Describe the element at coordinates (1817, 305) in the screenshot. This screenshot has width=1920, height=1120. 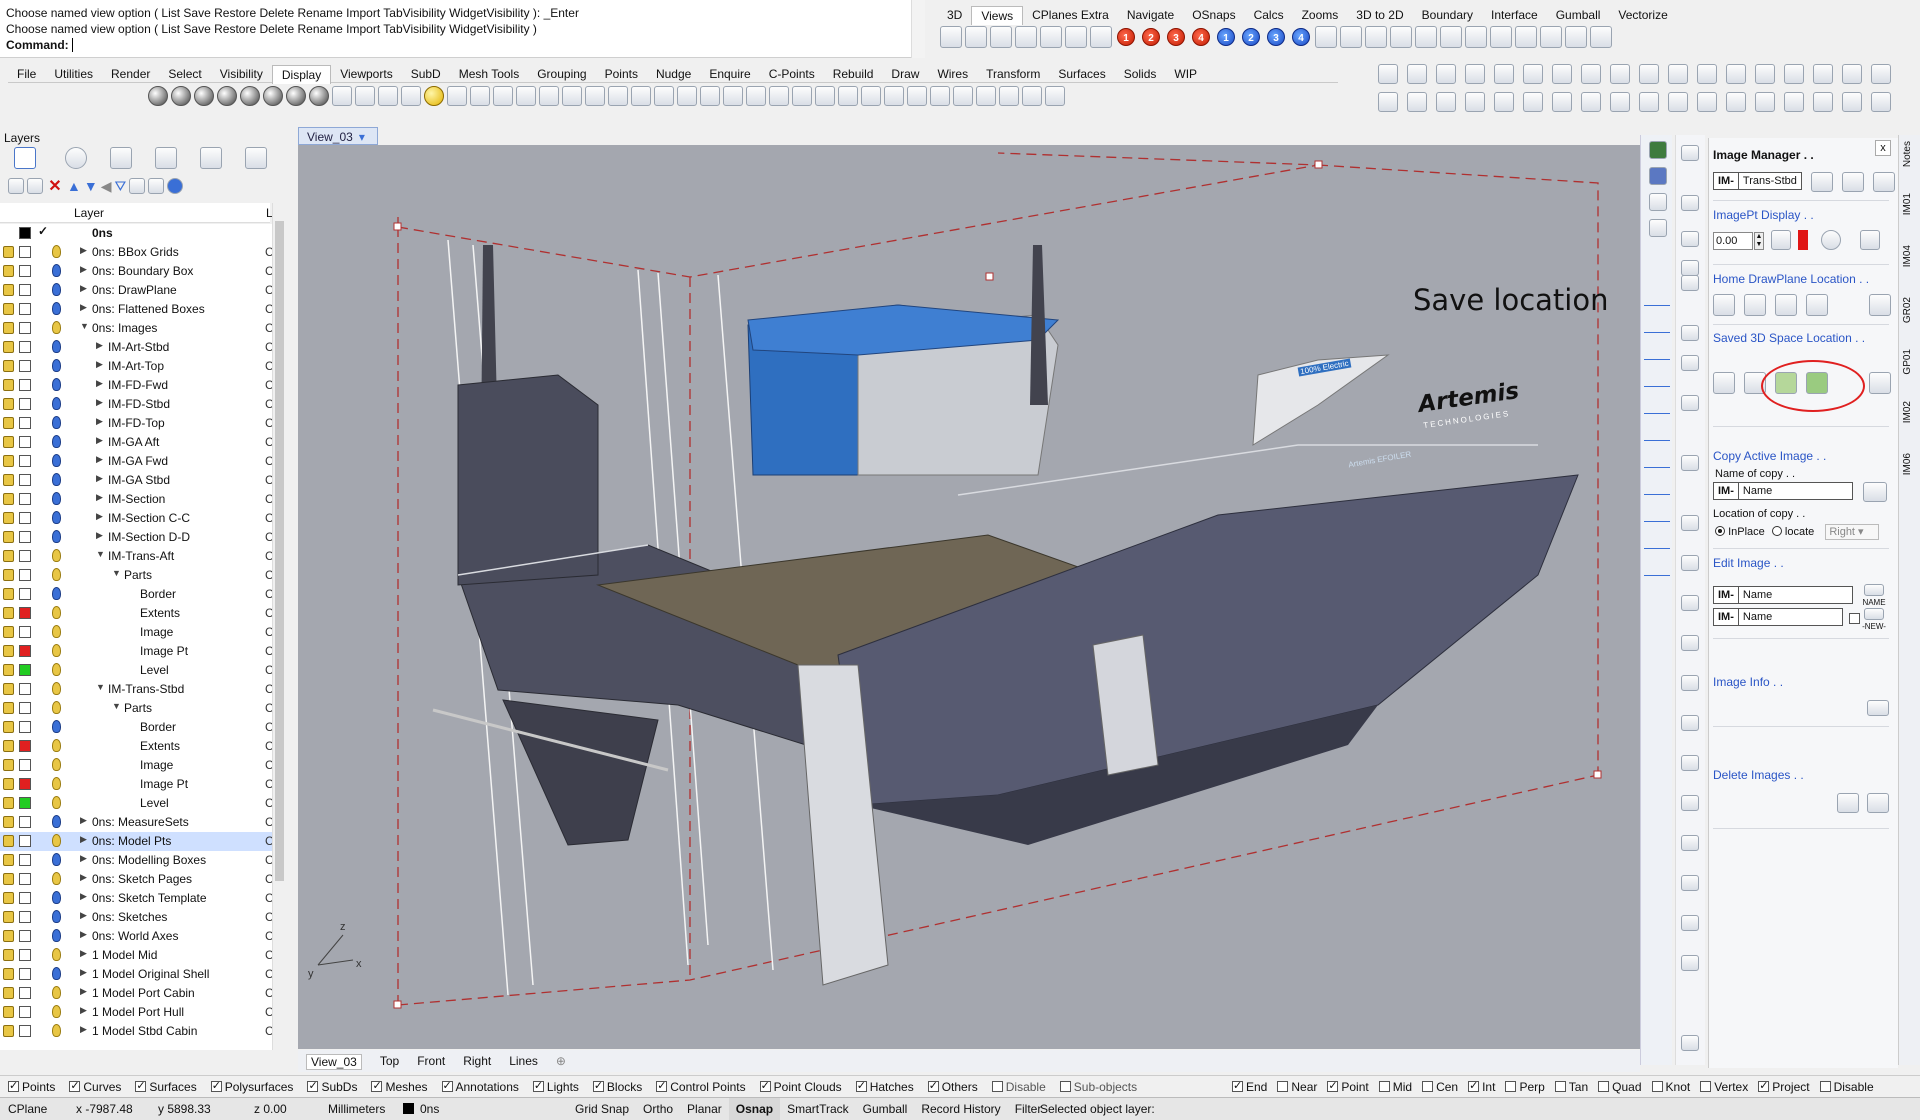
I see `home-set-icon` at that location.